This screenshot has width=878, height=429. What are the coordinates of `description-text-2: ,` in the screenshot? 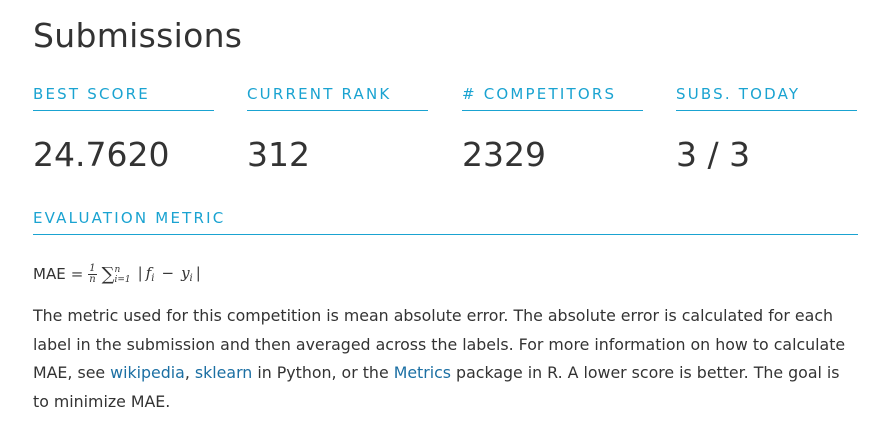 It's located at (189, 372).